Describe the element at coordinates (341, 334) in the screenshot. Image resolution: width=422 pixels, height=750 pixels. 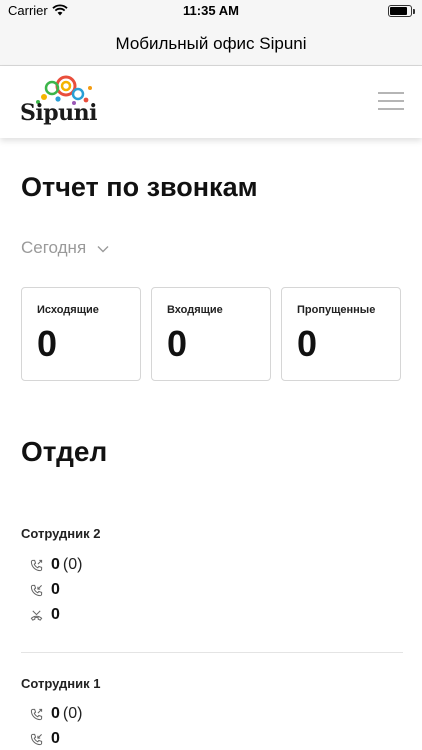
I see `missed-calls-card: Пропущенные 0` at that location.